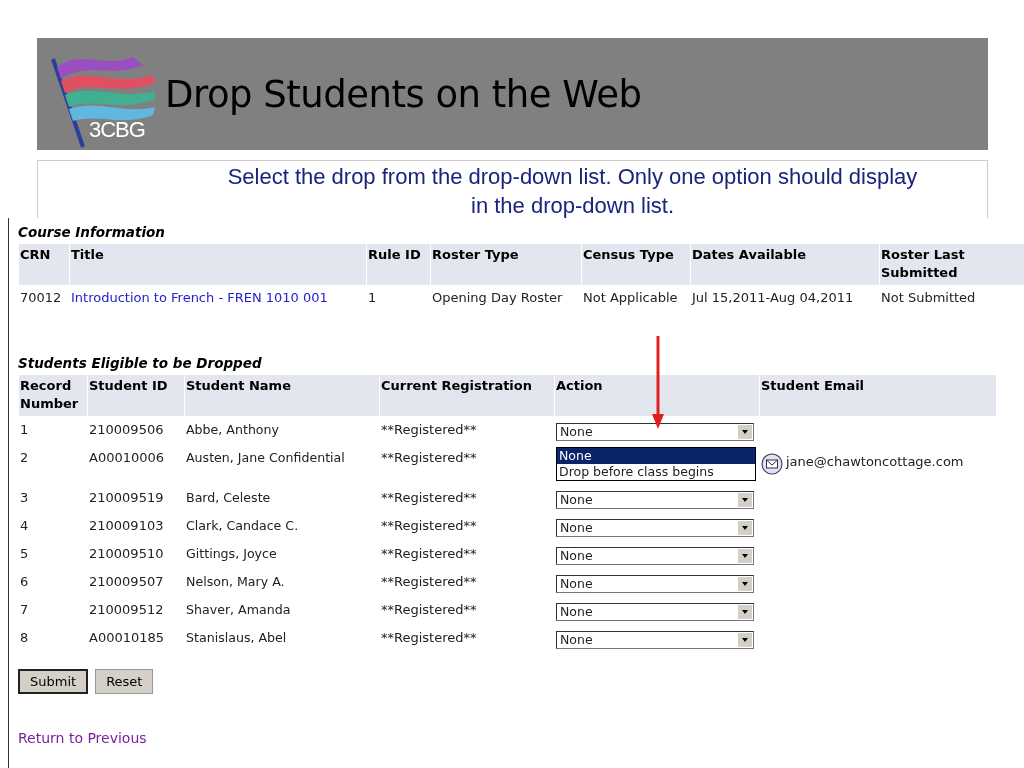  Describe the element at coordinates (773, 298) in the screenshot. I see `table-cell-text: Jul 15,2011-Aug 04,2011` at that location.